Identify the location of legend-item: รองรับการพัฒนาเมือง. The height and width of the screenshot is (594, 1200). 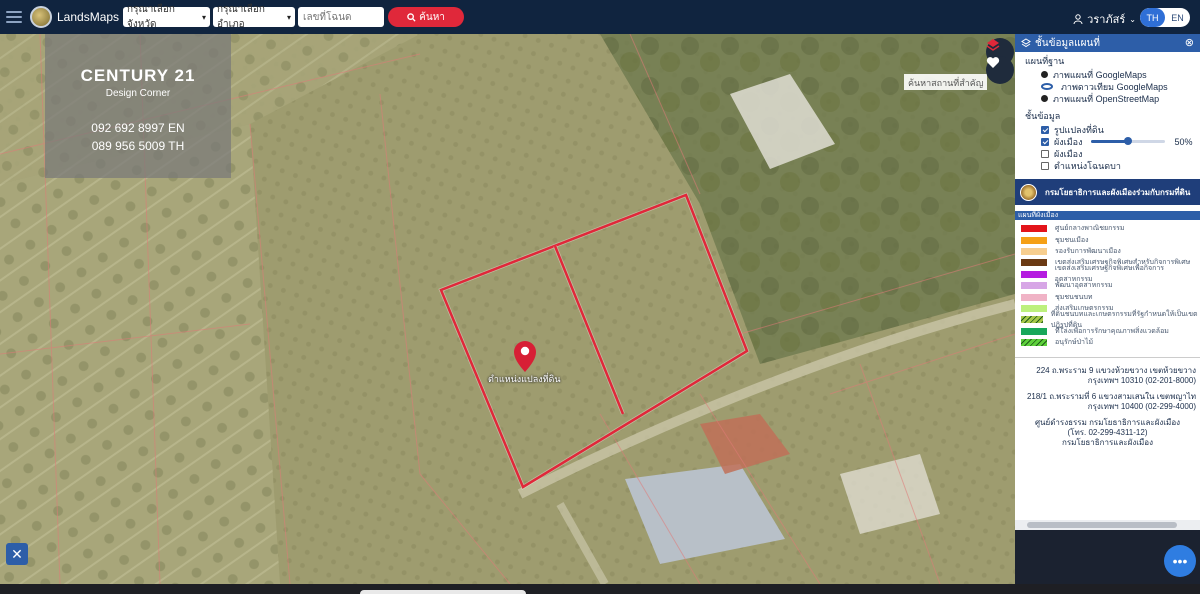
(1107, 251).